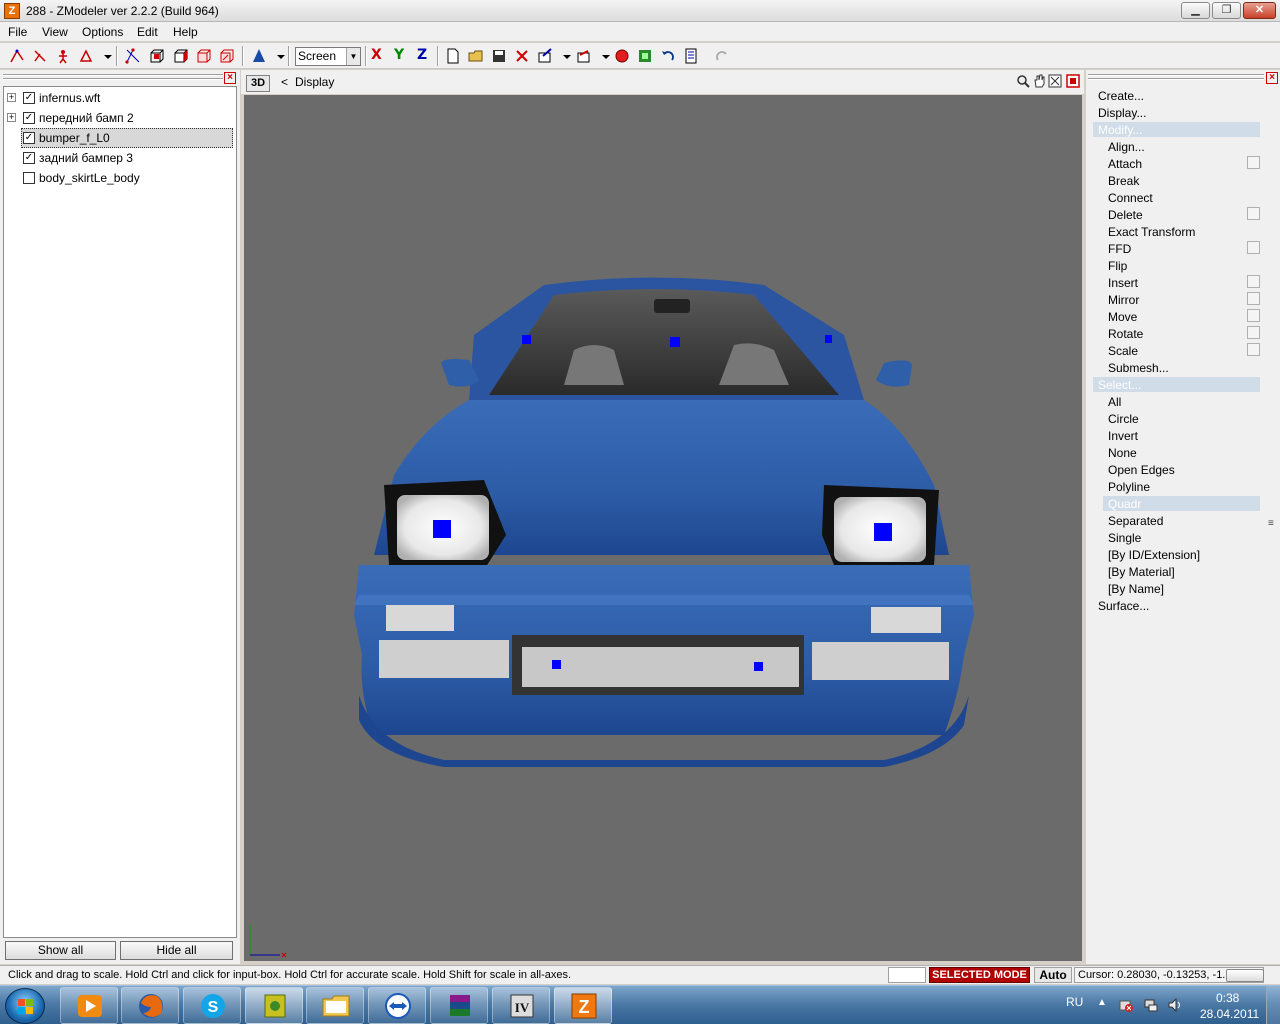 The width and height of the screenshot is (1280, 1024). What do you see at coordinates (459, 1005) in the screenshot?
I see `taskbar-winrar` at bounding box center [459, 1005].